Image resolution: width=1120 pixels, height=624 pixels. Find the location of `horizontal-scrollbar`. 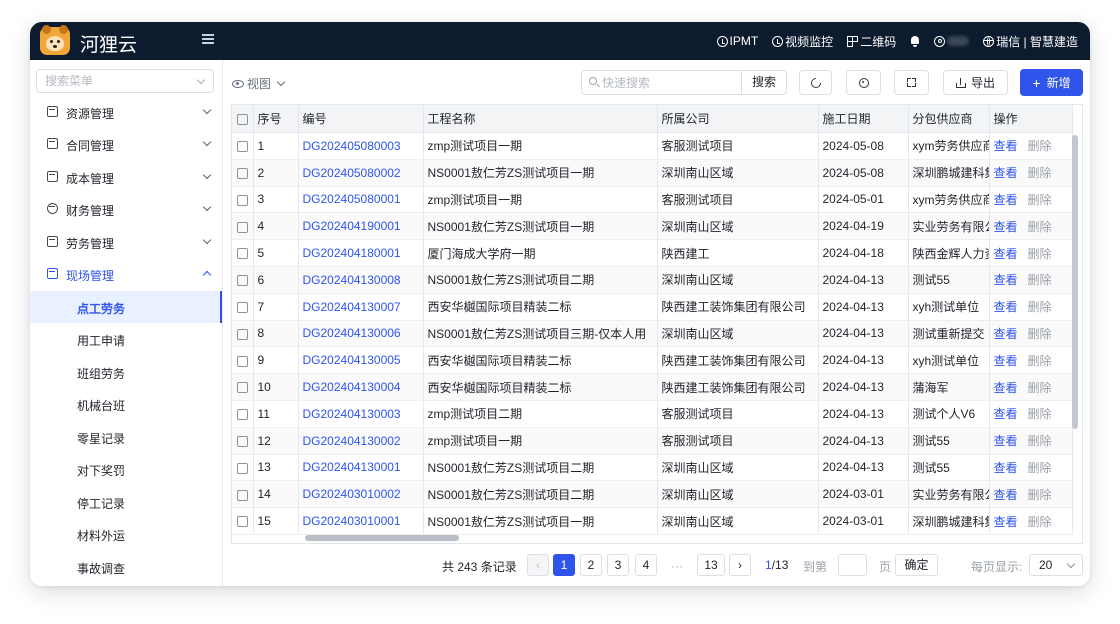

horizontal-scrollbar is located at coordinates (382, 538).